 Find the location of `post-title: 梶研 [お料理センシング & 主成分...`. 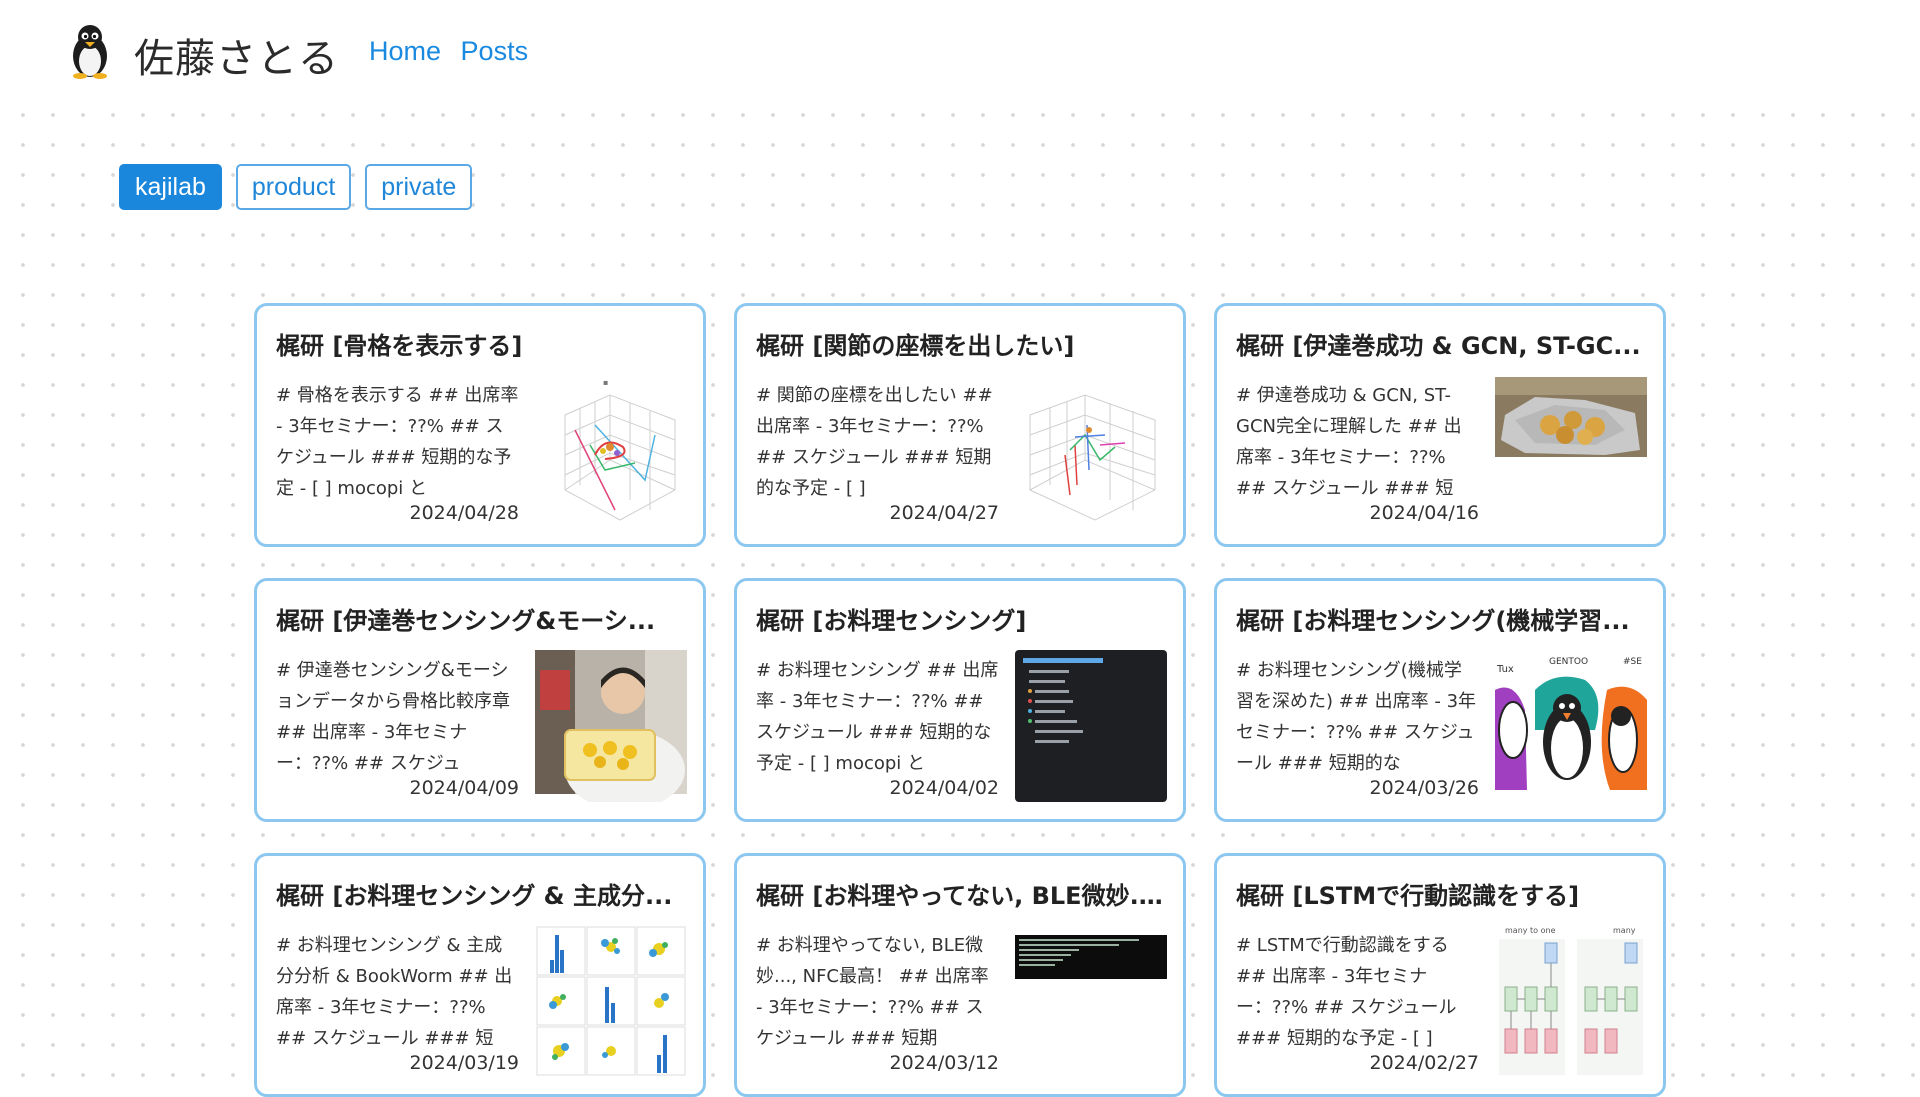

post-title: 梶研 [お料理センシング & 主成分... is located at coordinates (474, 896).